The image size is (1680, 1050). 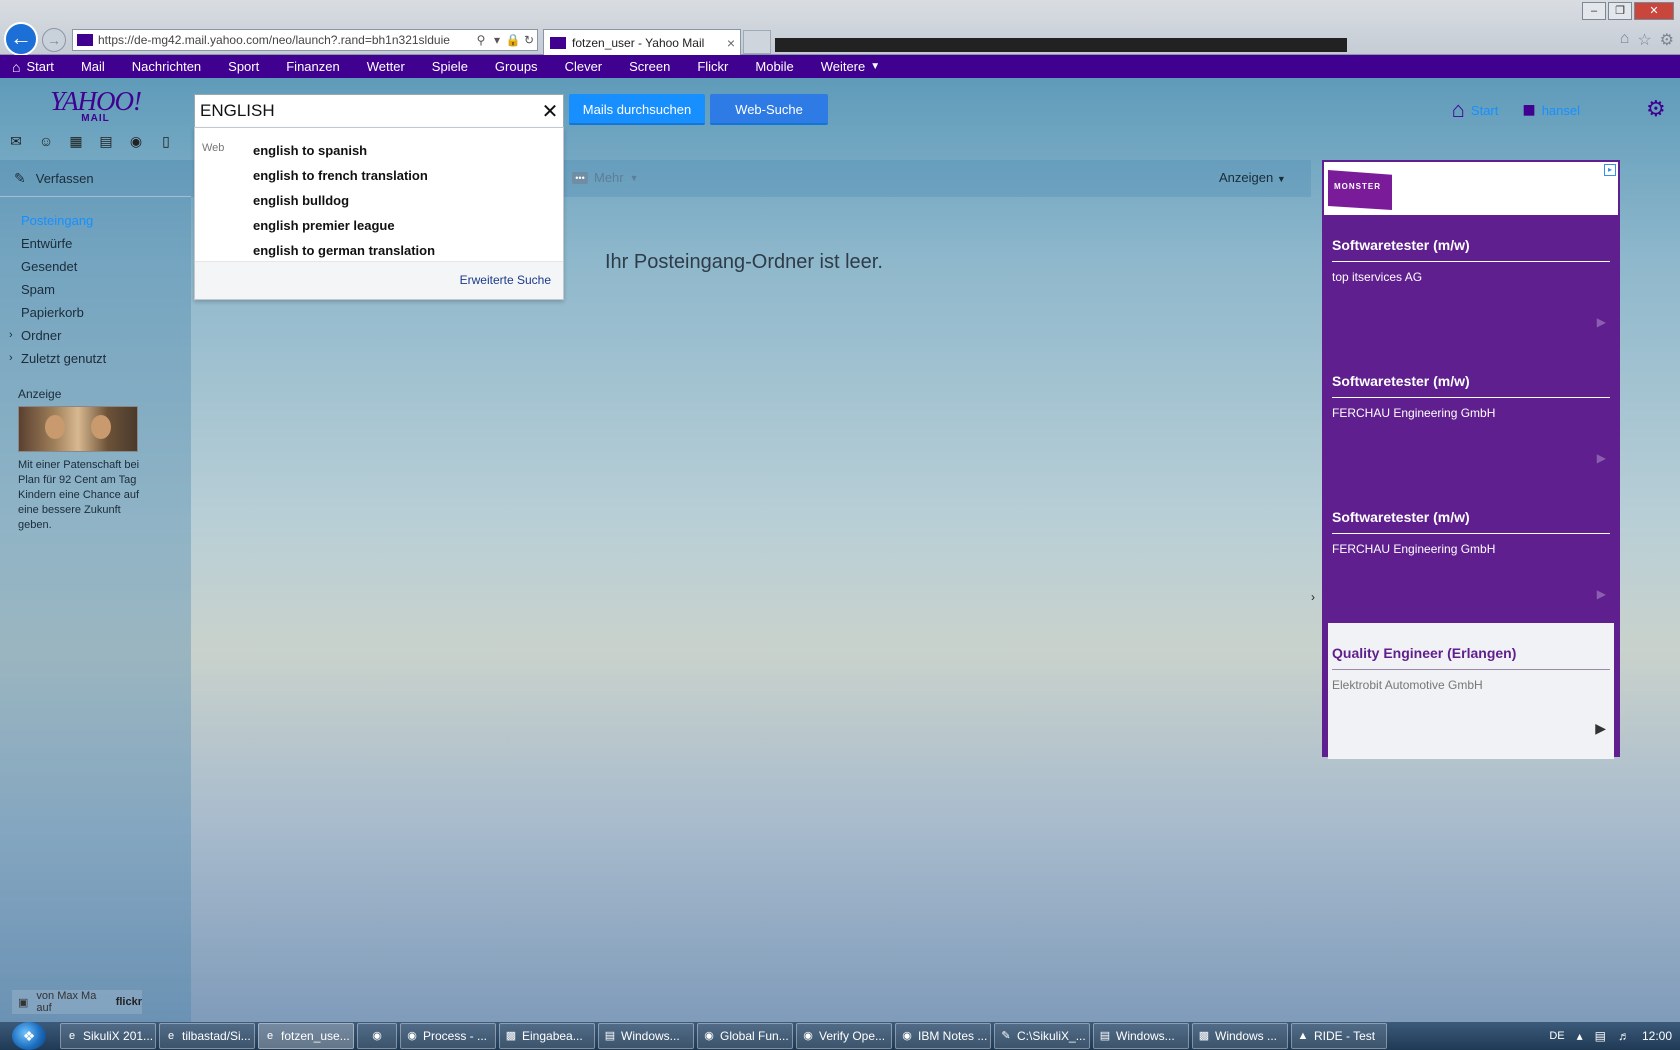 What do you see at coordinates (481, 40) in the screenshot?
I see `search-icon: ⚲` at bounding box center [481, 40].